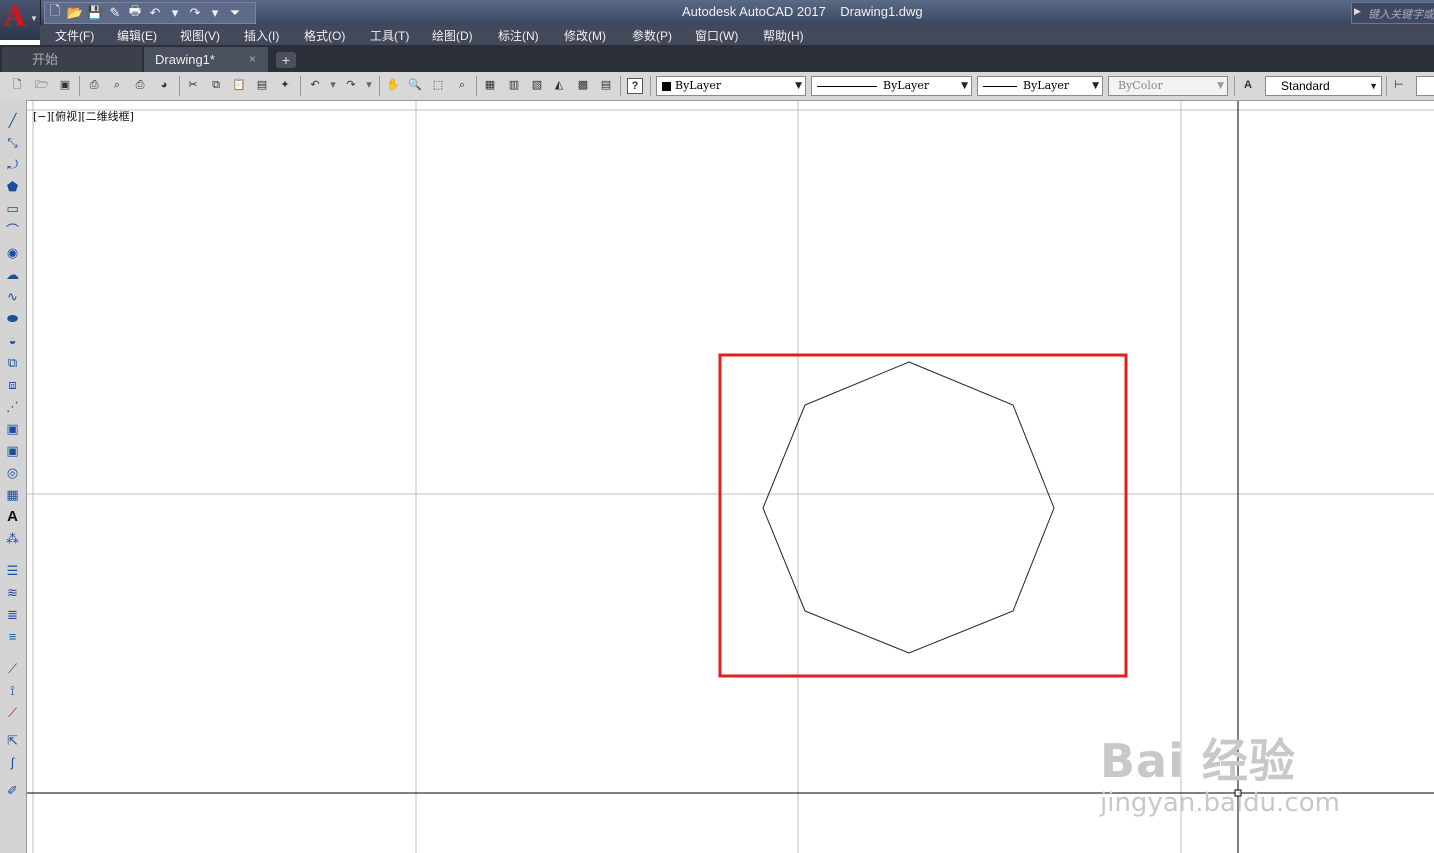 This screenshot has height=853, width=1434. Describe the element at coordinates (83, 116) in the screenshot. I see `viewport-controls-label: [−][俯视][二维线框]` at that location.